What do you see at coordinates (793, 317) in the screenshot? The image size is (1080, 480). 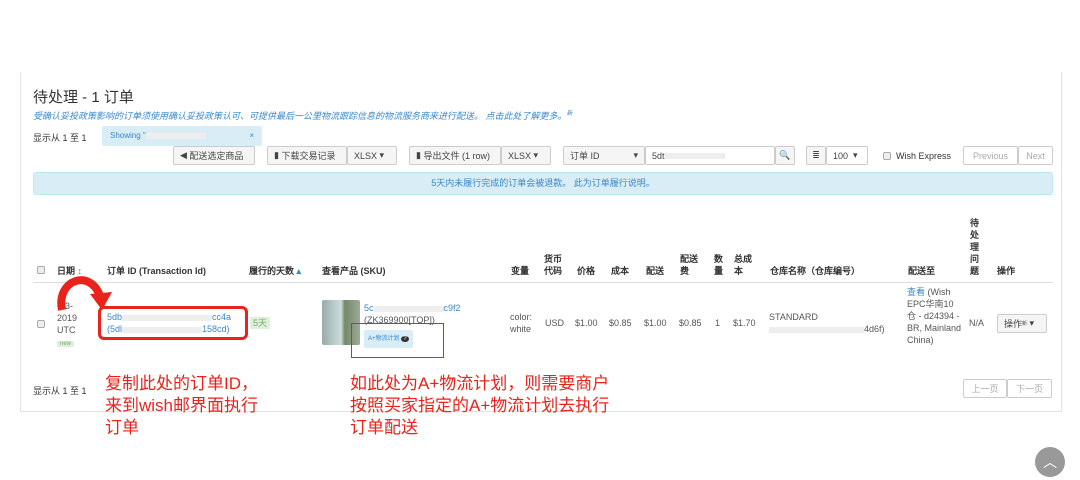 I see `warehouse-name: STANDARD` at bounding box center [793, 317].